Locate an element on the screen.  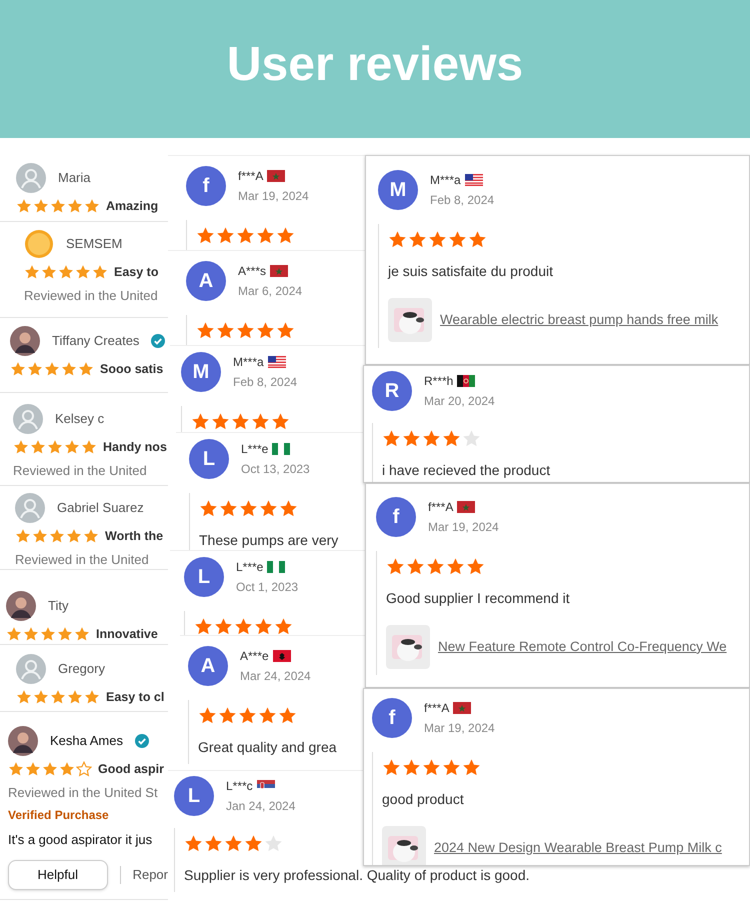
reviewer-name: Gabriel Suarez is located at coordinates (100, 508).